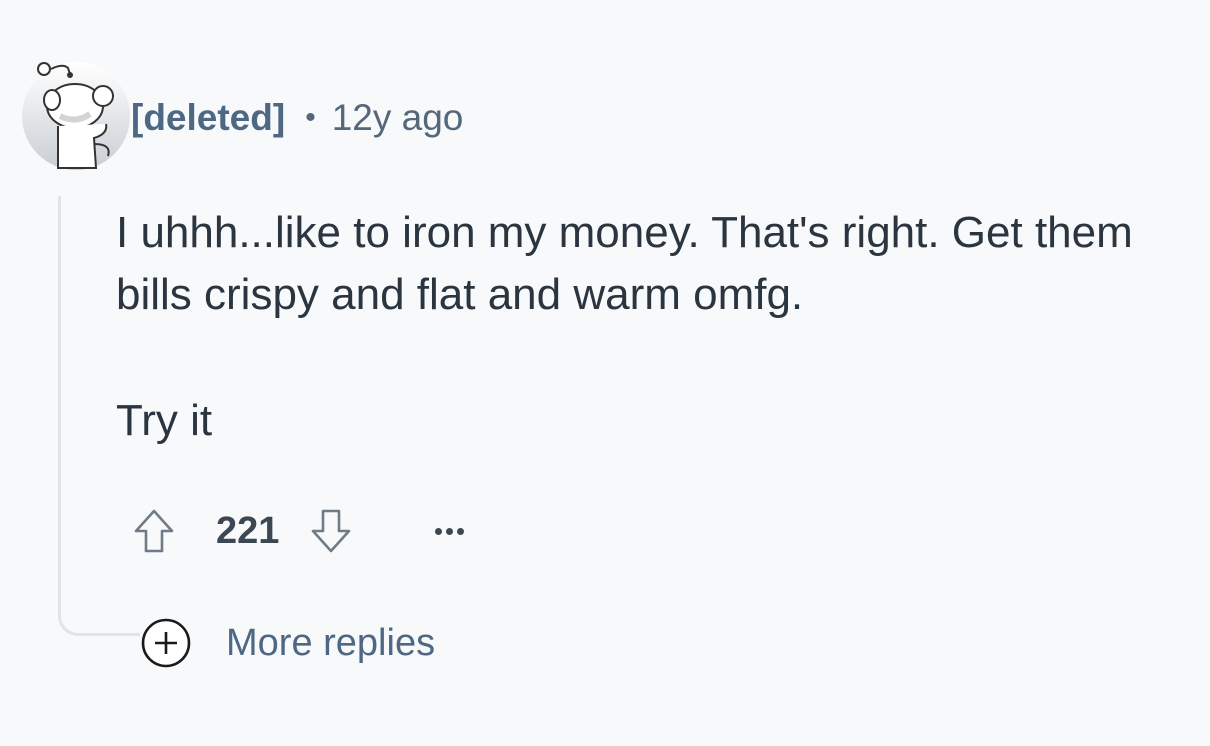  Describe the element at coordinates (331, 531) in the screenshot. I see `downvote-arrow-icon` at that location.